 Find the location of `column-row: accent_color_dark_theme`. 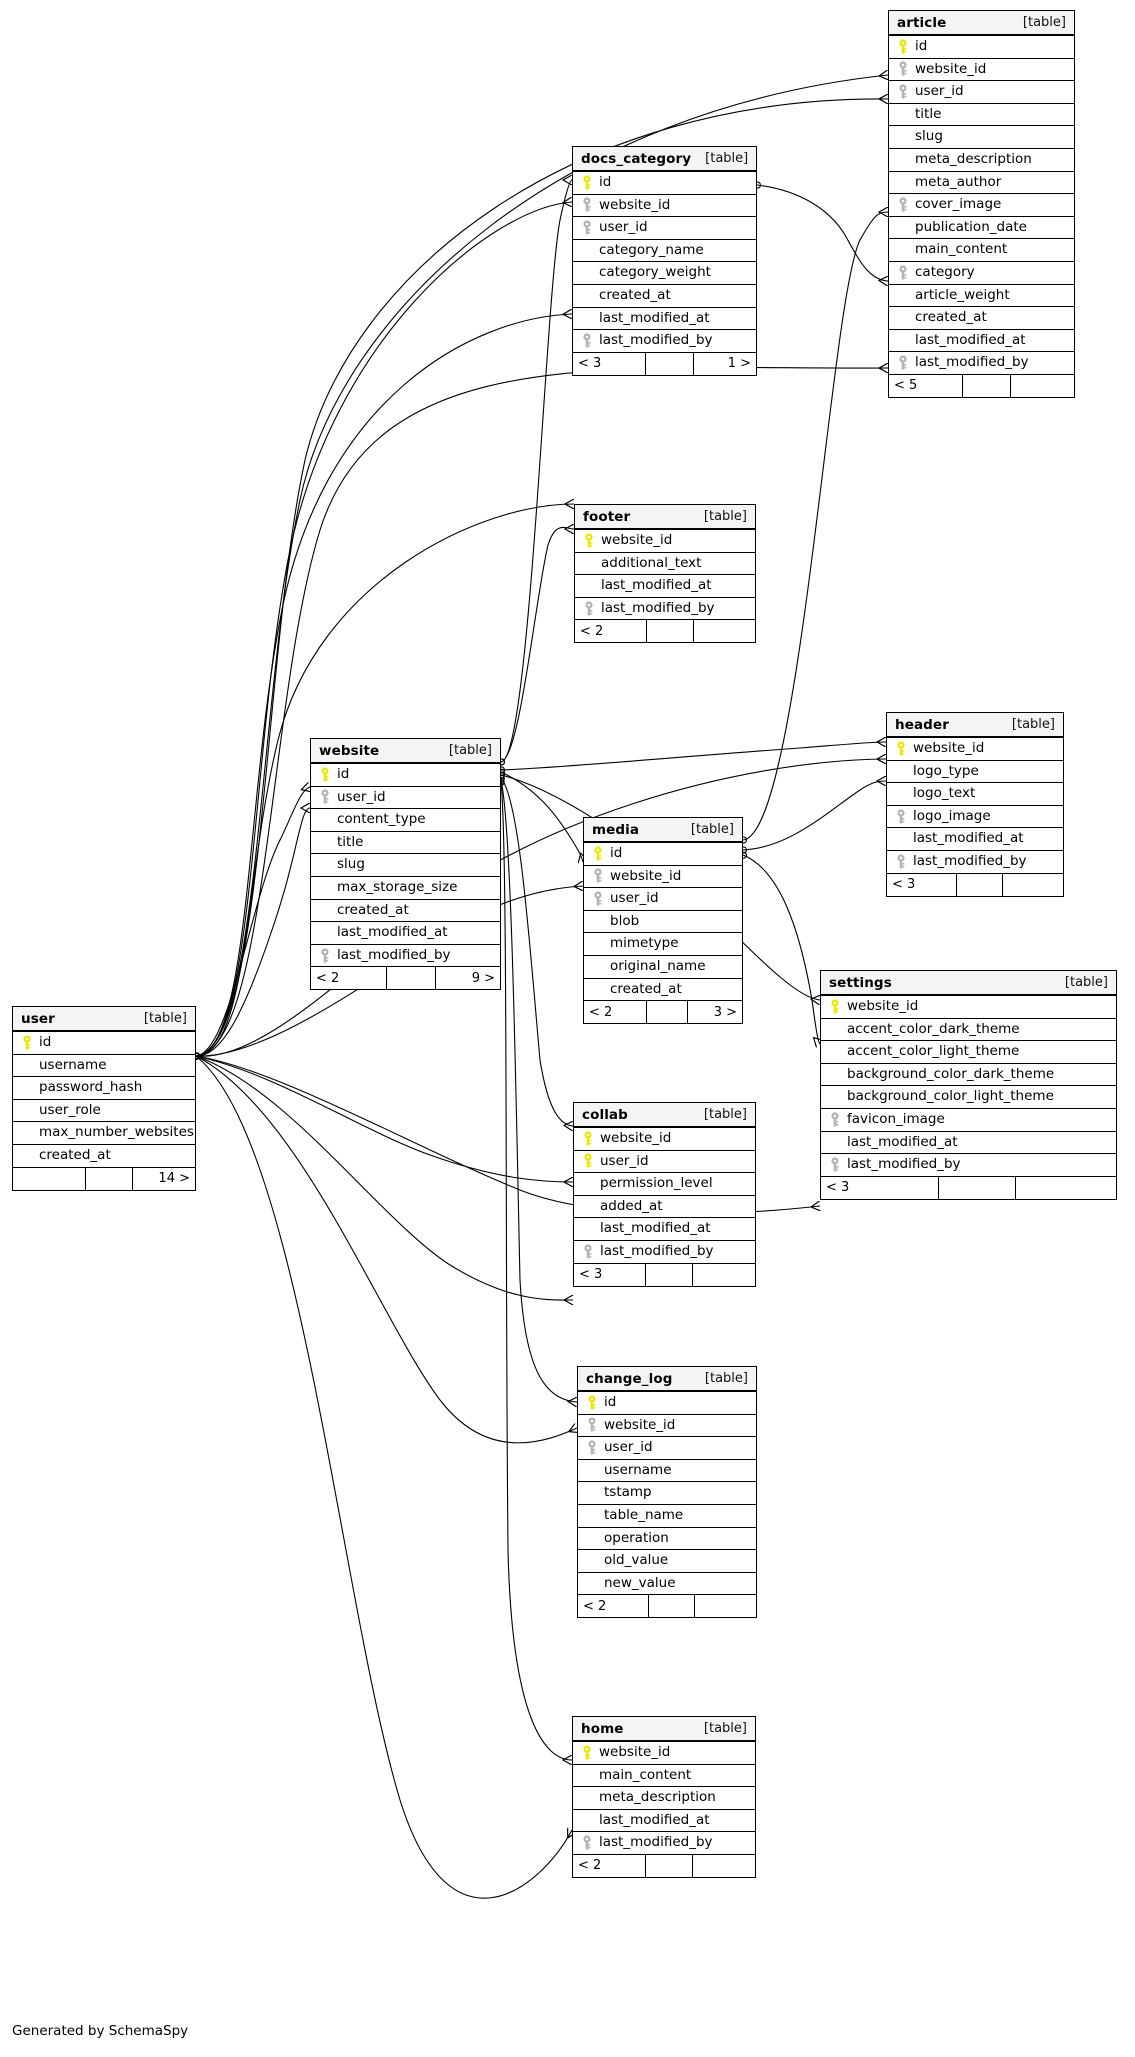

column-row: accent_color_dark_theme is located at coordinates (968, 1030).